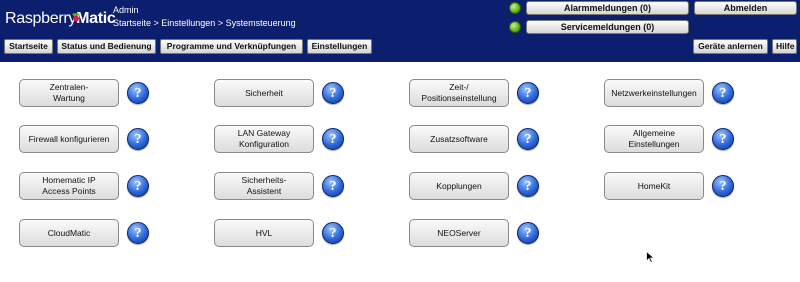 This screenshot has width=800, height=282. I want to click on nav-hilfe-button: Hilfe, so click(784, 46).